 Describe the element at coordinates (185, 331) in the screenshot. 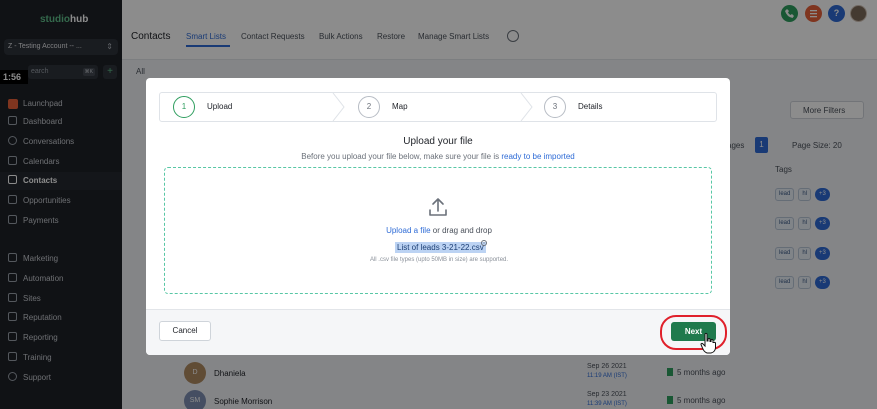

I see `cancel-button: Cancel` at that location.